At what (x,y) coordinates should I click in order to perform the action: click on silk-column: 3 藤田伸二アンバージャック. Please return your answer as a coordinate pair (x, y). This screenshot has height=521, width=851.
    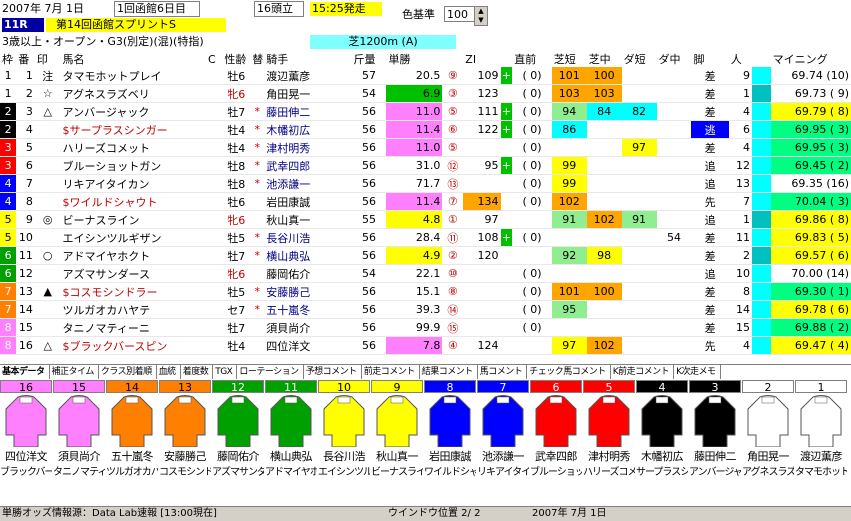
    Looking at the image, I should click on (715, 431).